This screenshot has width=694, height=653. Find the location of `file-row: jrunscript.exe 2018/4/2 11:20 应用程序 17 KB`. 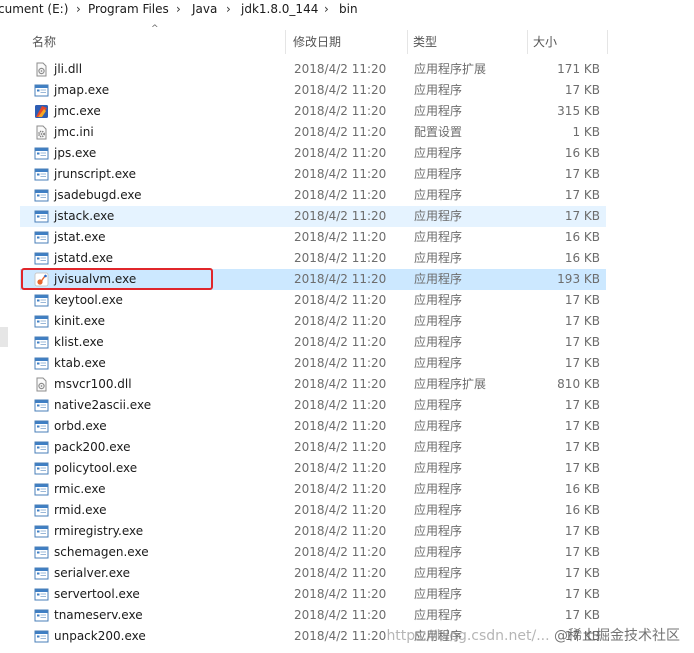

file-row: jrunscript.exe 2018/4/2 11:20 应用程序 17 KB is located at coordinates (313, 174).